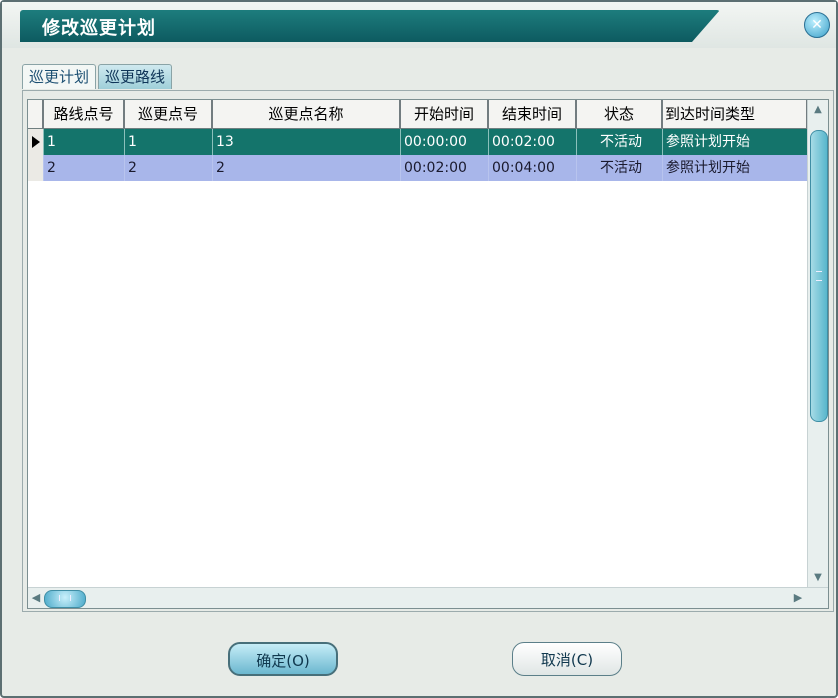  What do you see at coordinates (798, 598) in the screenshot?
I see `scroll-right-icon: ▶` at bounding box center [798, 598].